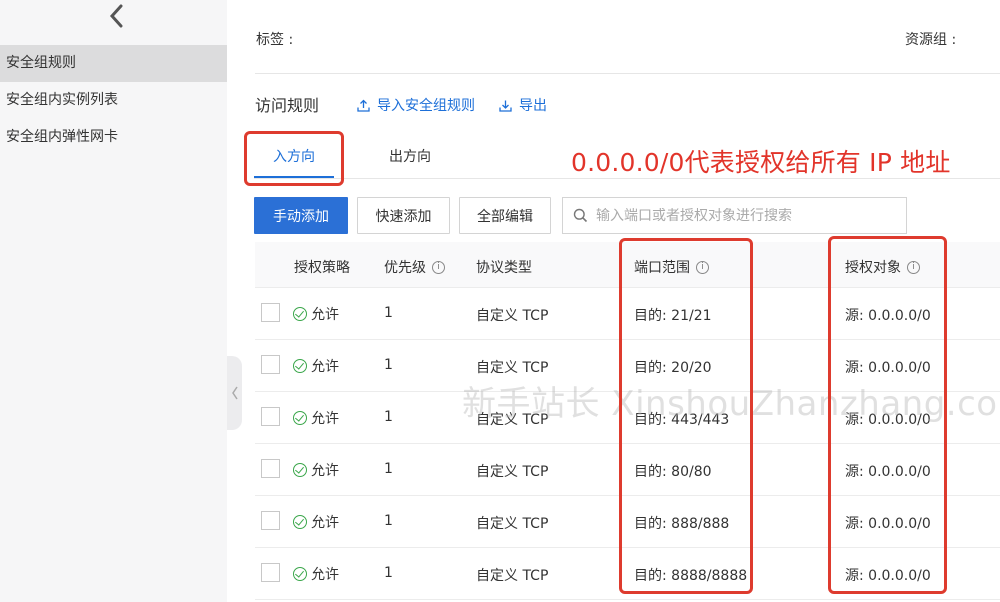  Describe the element at coordinates (761, 162) in the screenshot. I see `annotation-text: 0.0.0.0/0代表授权给所有 IP 地址` at that location.